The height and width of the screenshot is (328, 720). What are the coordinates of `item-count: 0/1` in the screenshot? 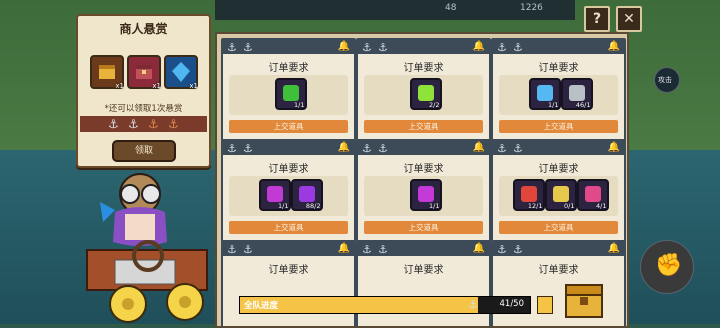 It's located at (569, 206).